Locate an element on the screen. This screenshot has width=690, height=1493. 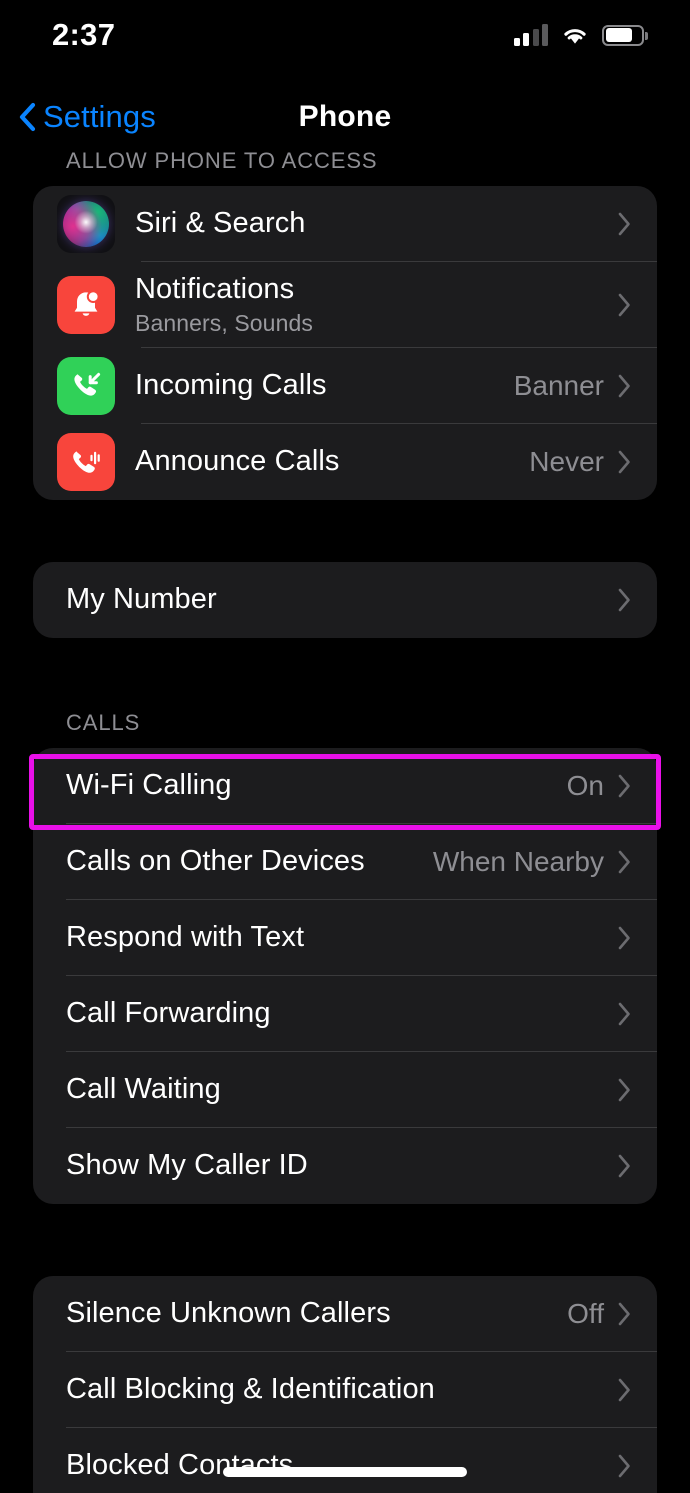
notifications-bell-icon is located at coordinates (86, 305).